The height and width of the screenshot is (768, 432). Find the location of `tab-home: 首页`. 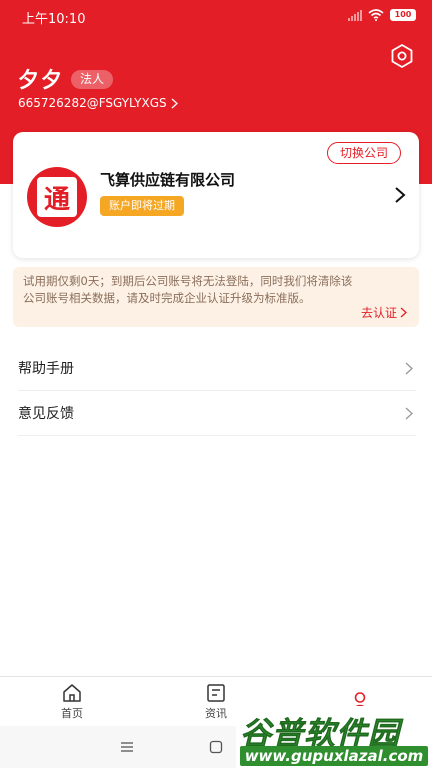

tab-home: 首页 is located at coordinates (72, 701).